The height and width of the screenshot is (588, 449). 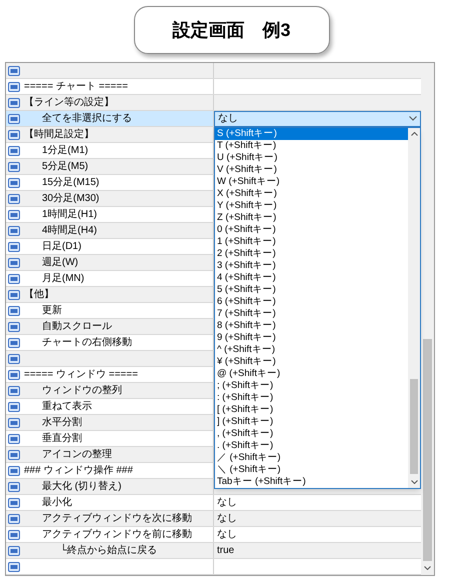 What do you see at coordinates (311, 338) in the screenshot?
I see `dropdown-option: 9 (+Shiftキー)` at bounding box center [311, 338].